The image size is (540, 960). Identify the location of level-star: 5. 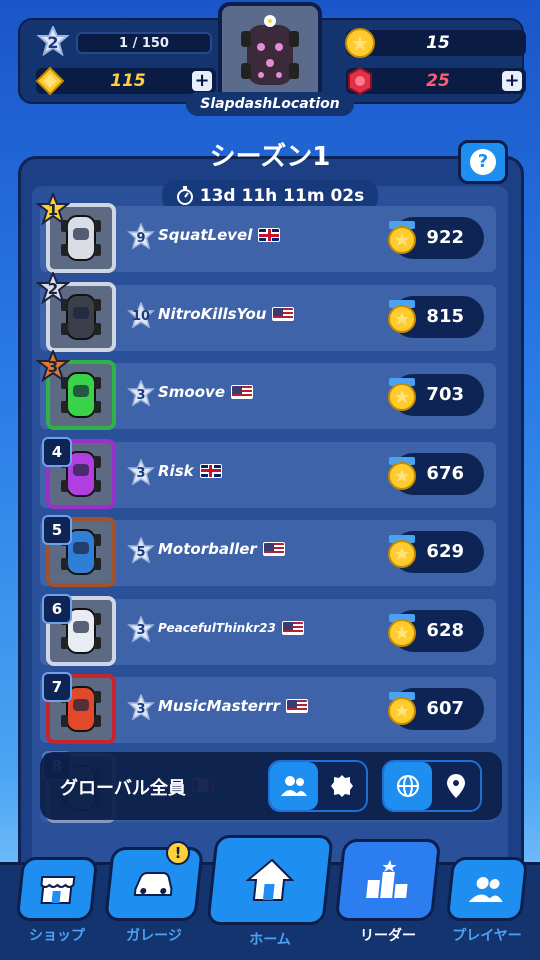
(141, 552).